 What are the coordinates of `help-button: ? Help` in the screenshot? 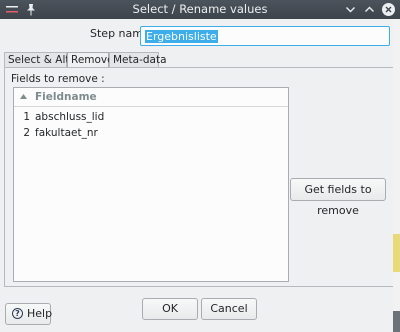 It's located at (29, 314).